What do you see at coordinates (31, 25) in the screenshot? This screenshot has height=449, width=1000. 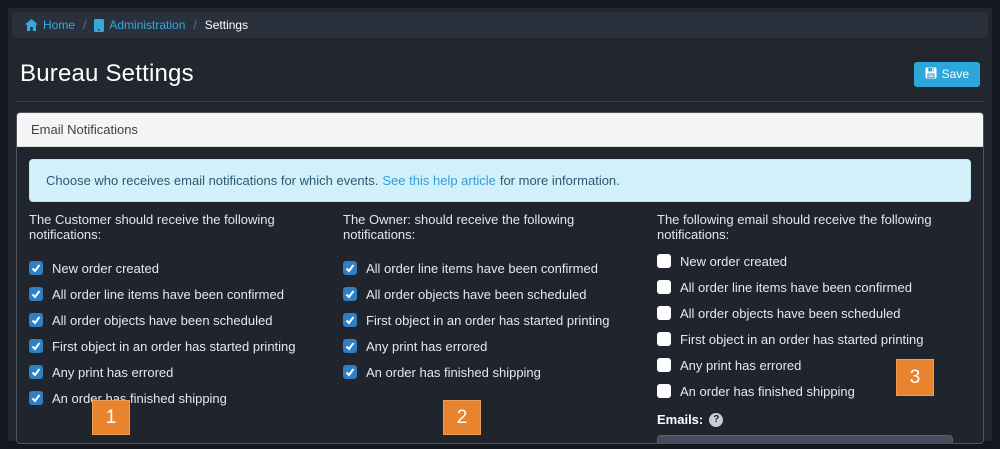 I see `home-icon` at bounding box center [31, 25].